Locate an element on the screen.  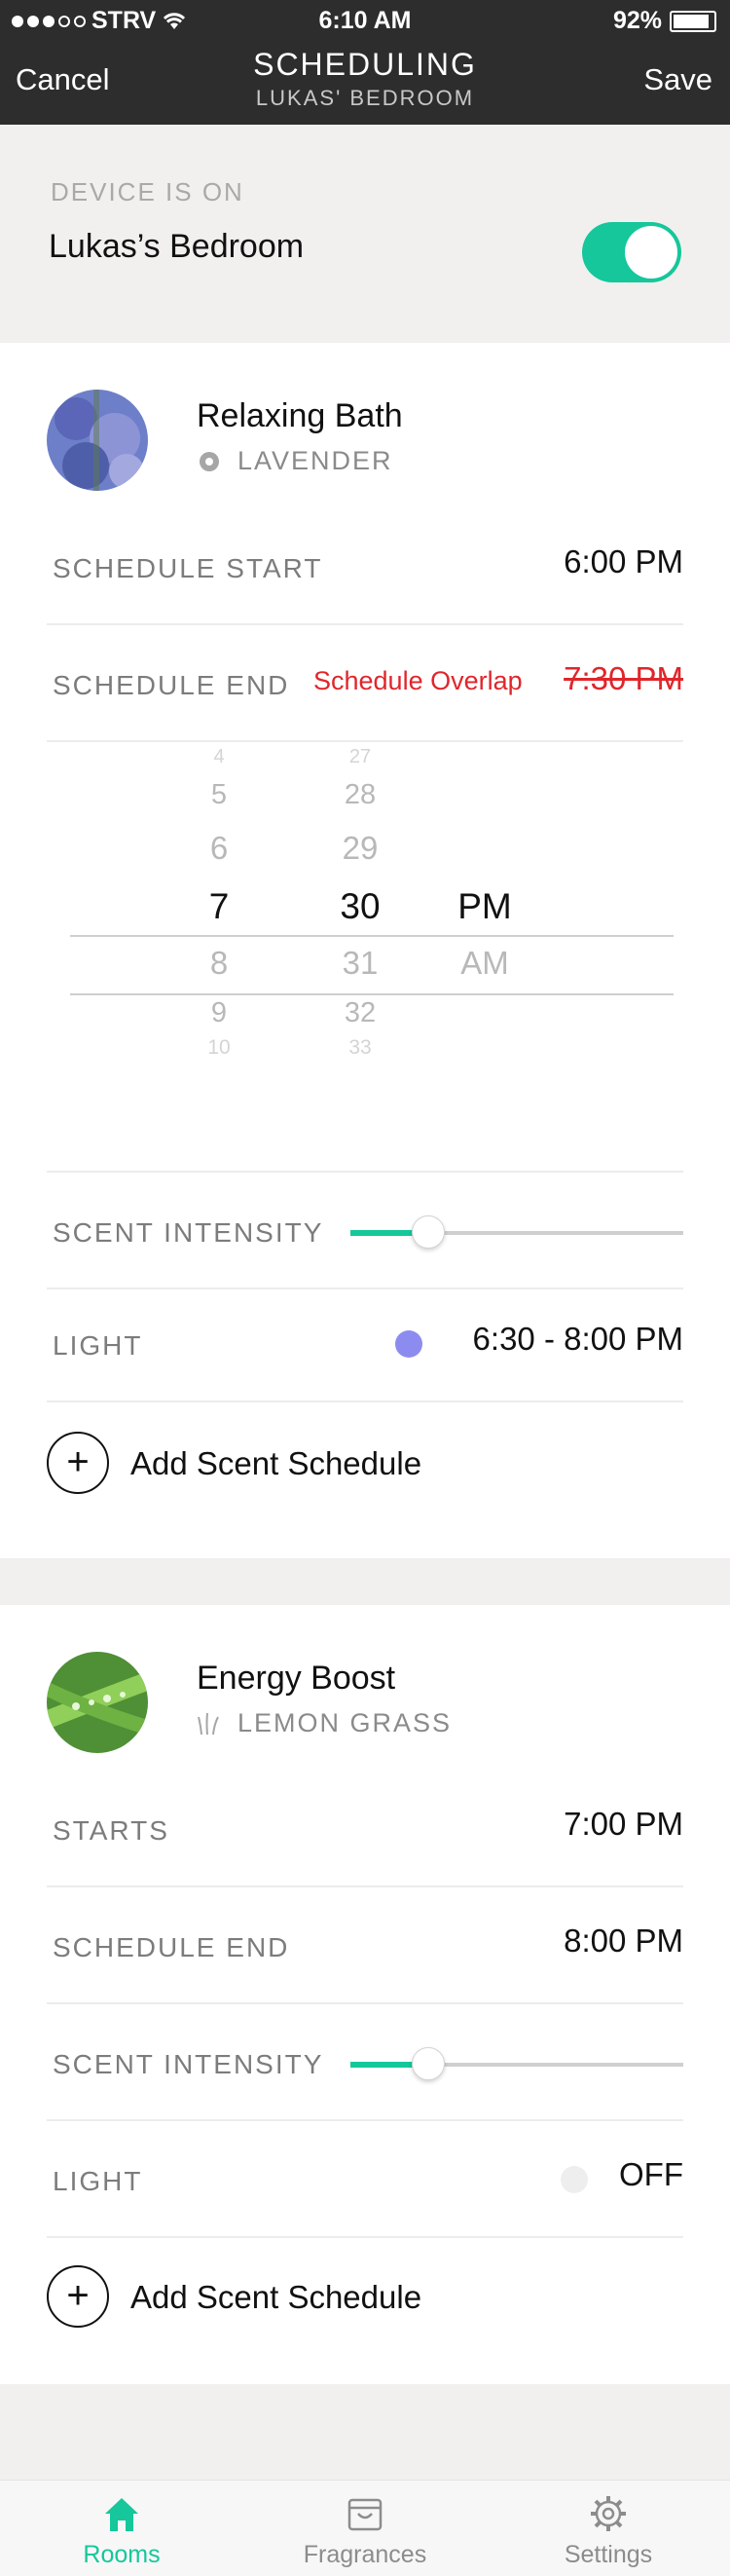
schedule-end-row: SCHEDULE END 8:00 PM is located at coordinates (365, 1945).